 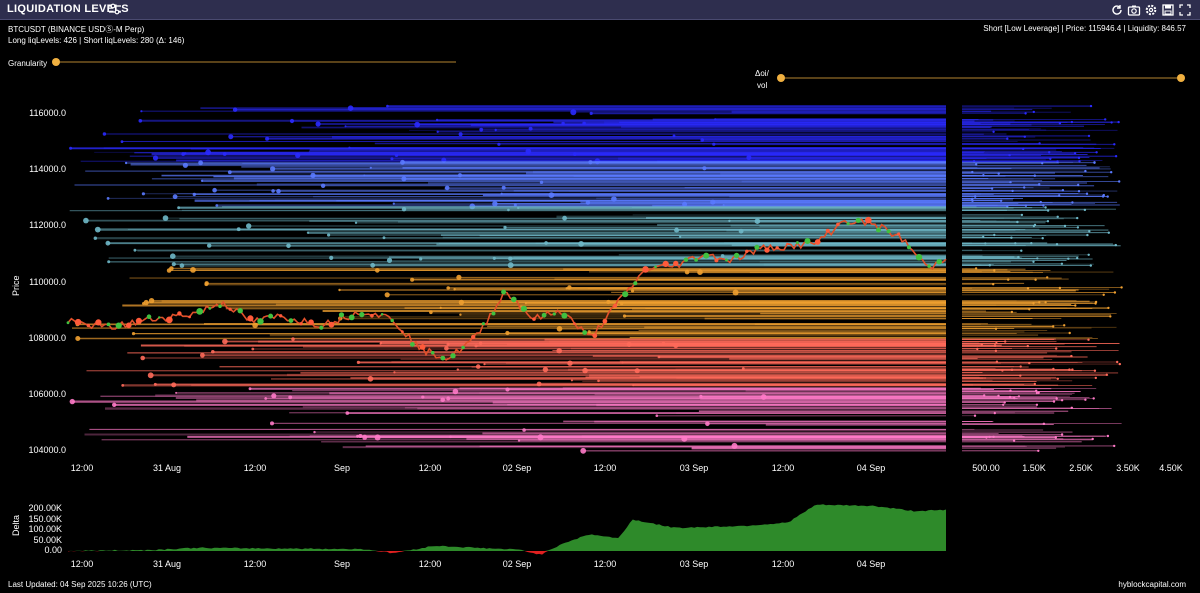 I want to click on price-x-tick-label: 31 Aug, so click(x=167, y=468).